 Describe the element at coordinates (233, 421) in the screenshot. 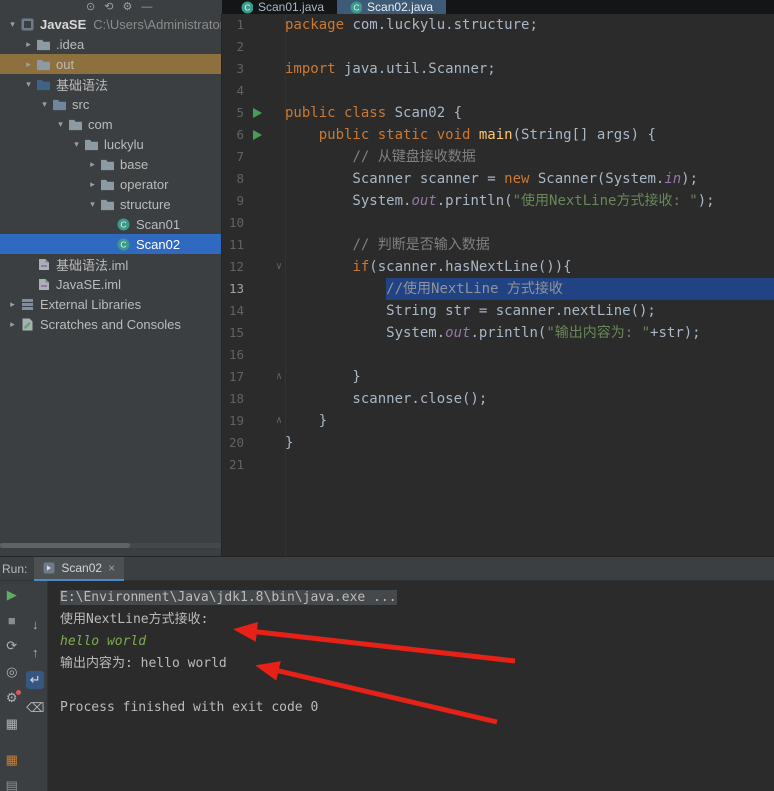

I see `line-number: 19` at that location.